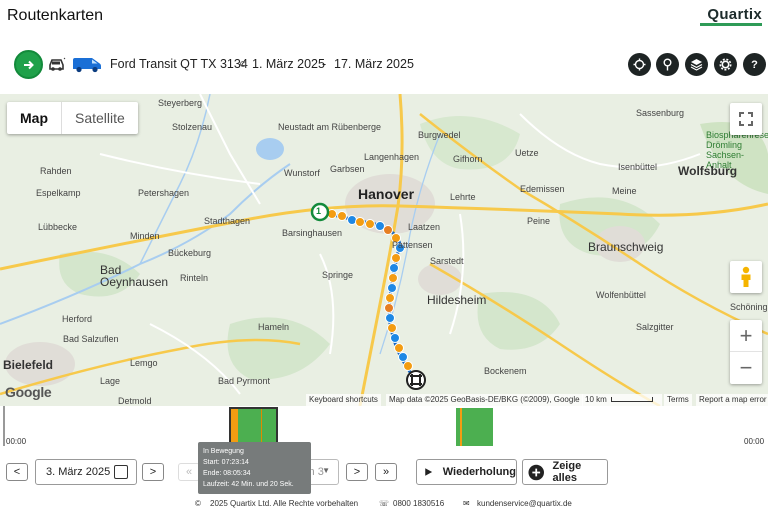  What do you see at coordinates (746, 336) in the screenshot?
I see `zoom-in-button: +` at bounding box center [746, 336].